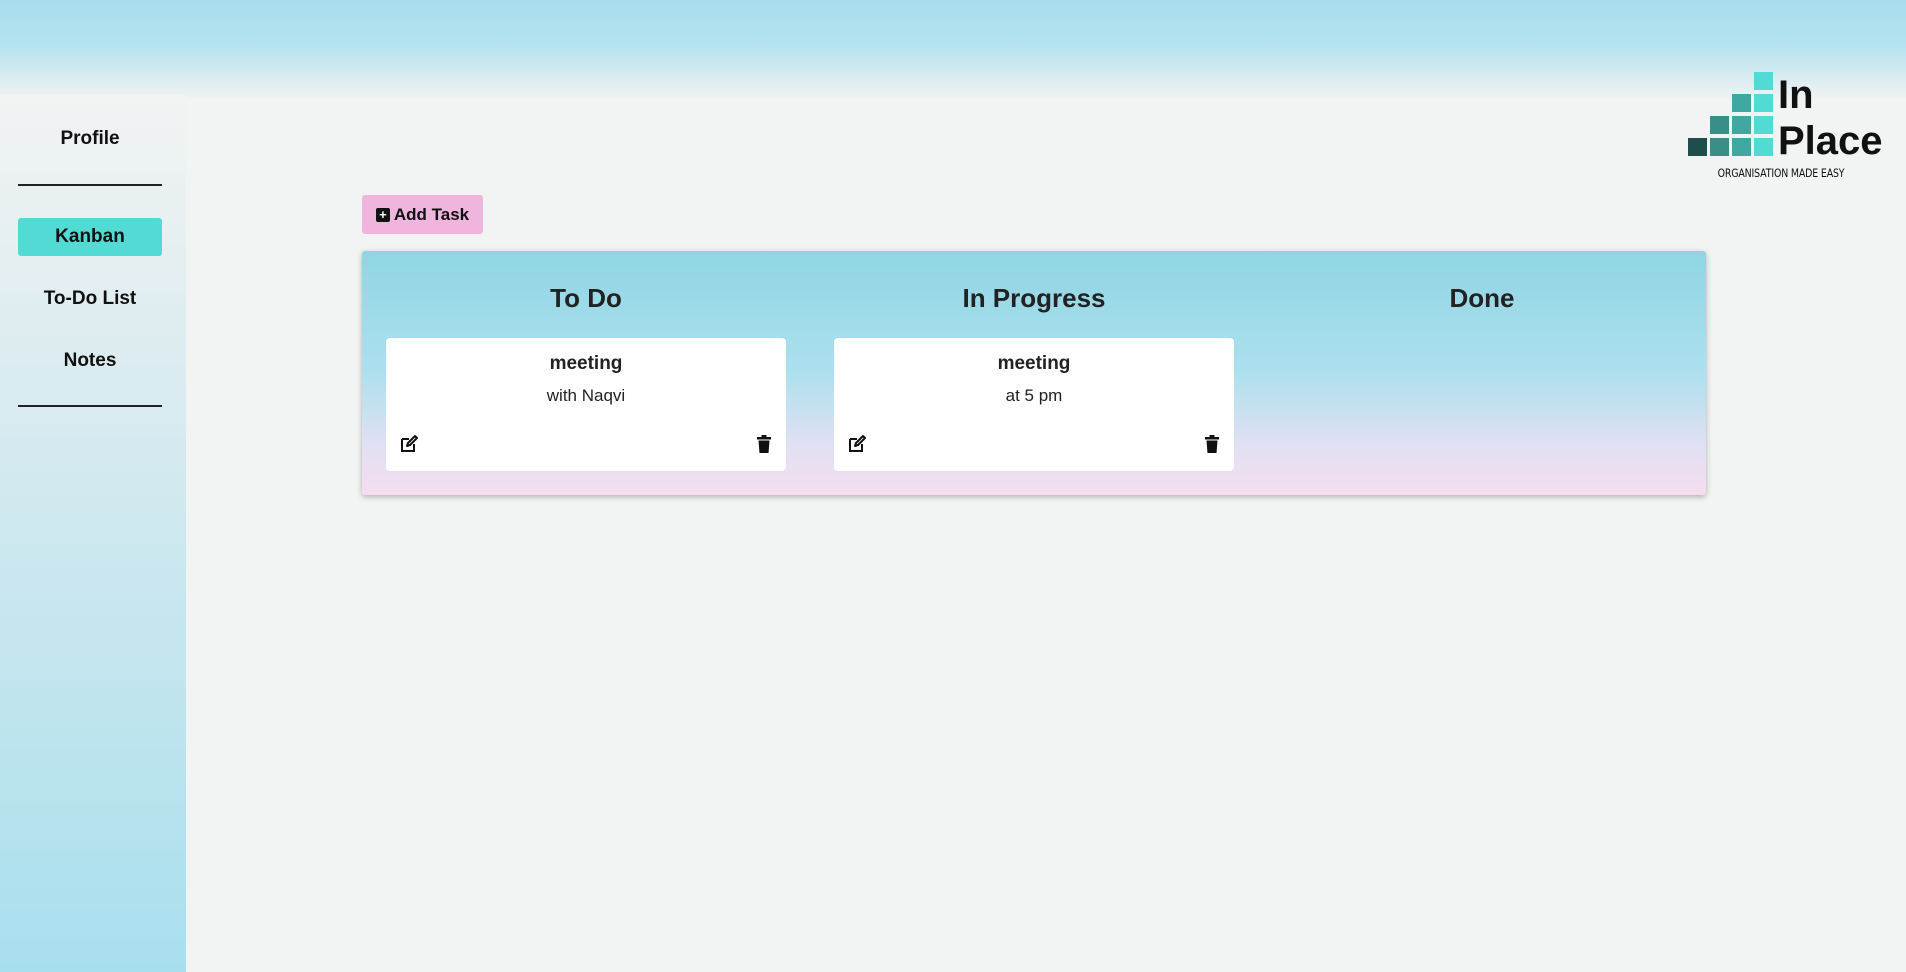 This screenshot has height=972, width=1906. What do you see at coordinates (1034, 395) in the screenshot?
I see `task-card-description: at 5 pm` at bounding box center [1034, 395].